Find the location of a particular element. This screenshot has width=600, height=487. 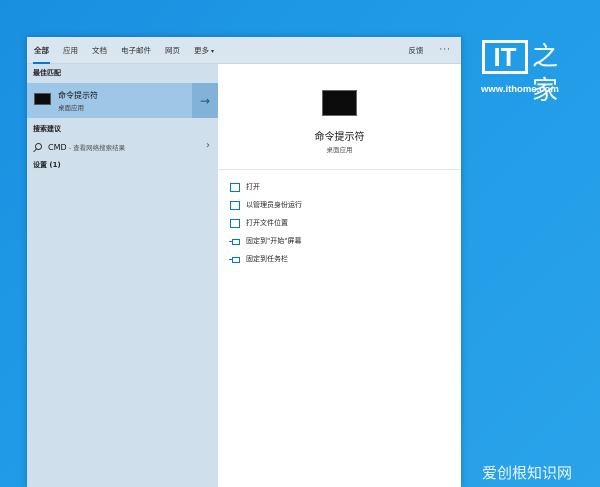

suggestion-query: CMD is located at coordinates (57, 147).